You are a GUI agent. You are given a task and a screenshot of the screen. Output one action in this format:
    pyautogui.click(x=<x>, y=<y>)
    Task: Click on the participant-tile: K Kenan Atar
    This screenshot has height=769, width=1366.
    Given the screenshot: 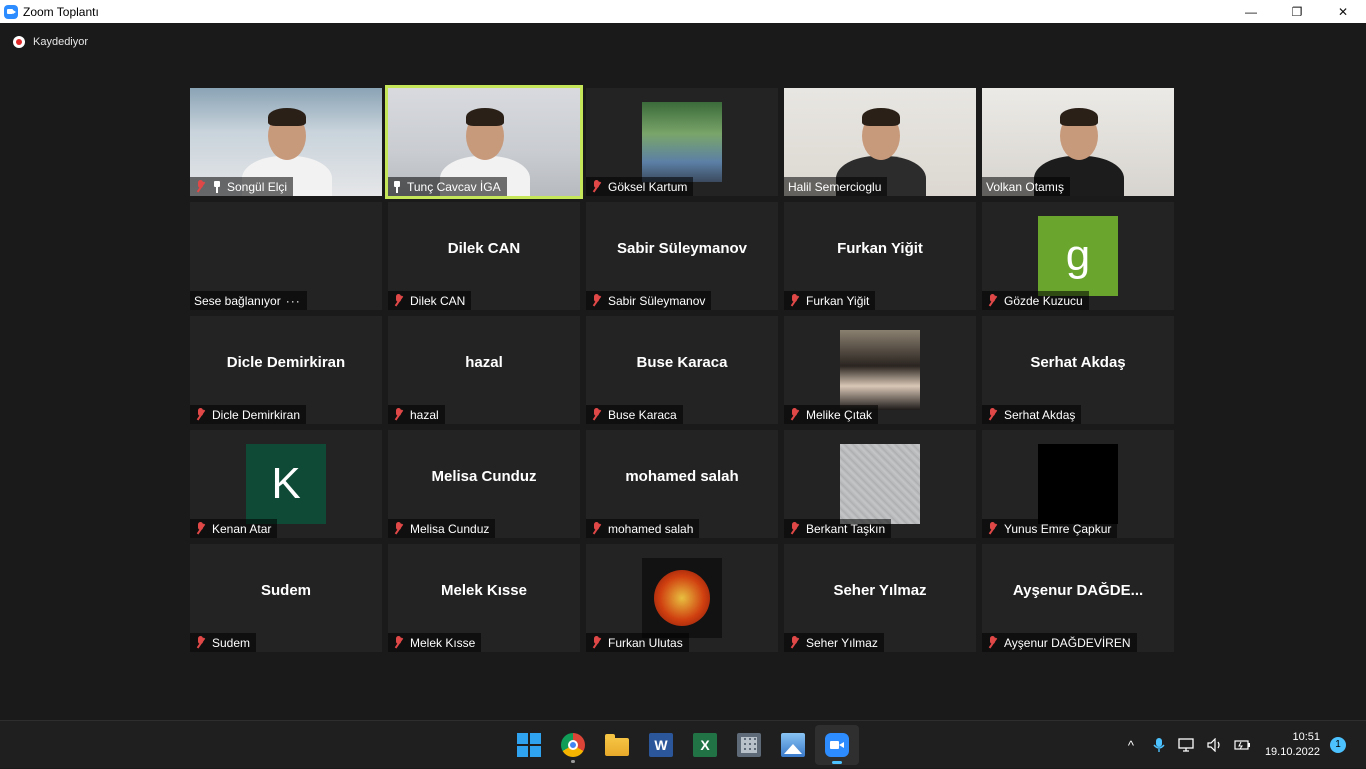 What is the action you would take?
    pyautogui.click(x=286, y=484)
    